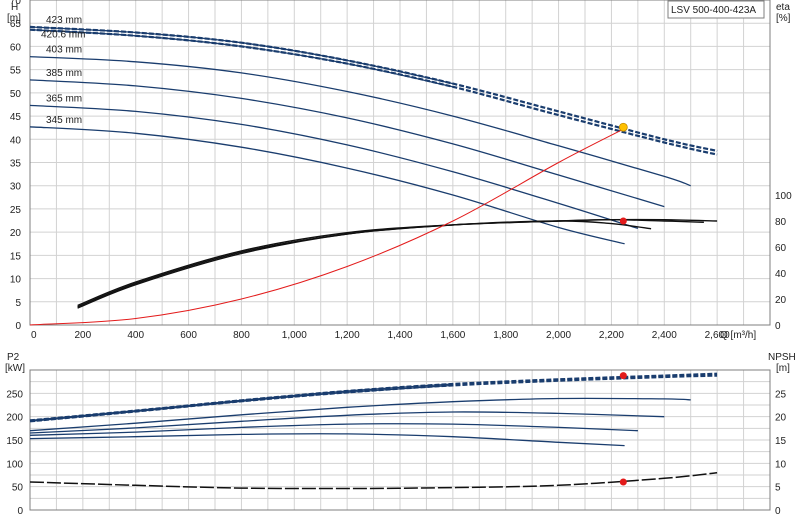 This screenshot has width=800, height=520. Describe the element at coordinates (83, 335) in the screenshot. I see `x-tick-label: 200` at that location.